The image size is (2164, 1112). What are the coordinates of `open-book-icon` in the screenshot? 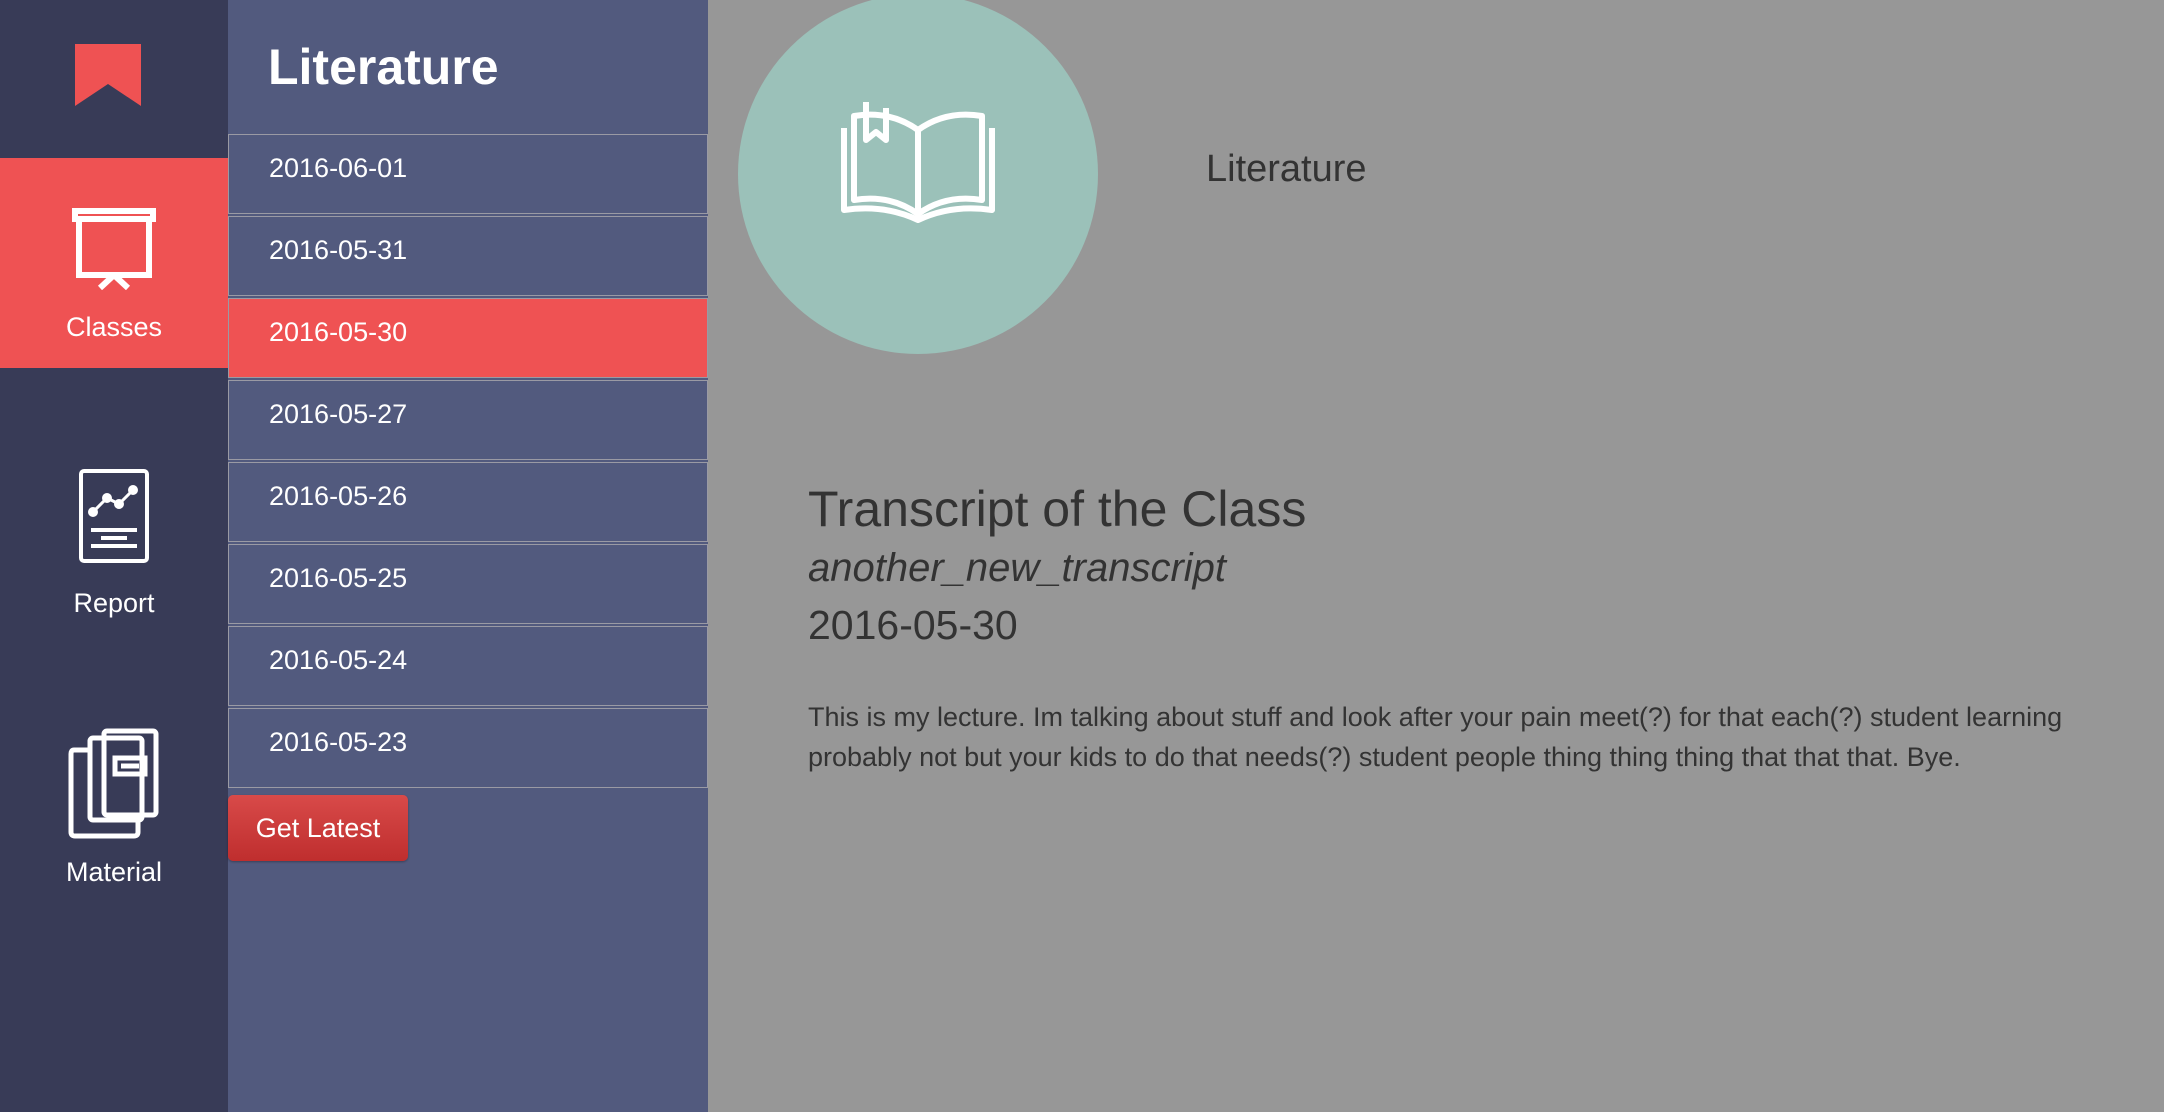 It's located at (918, 162).